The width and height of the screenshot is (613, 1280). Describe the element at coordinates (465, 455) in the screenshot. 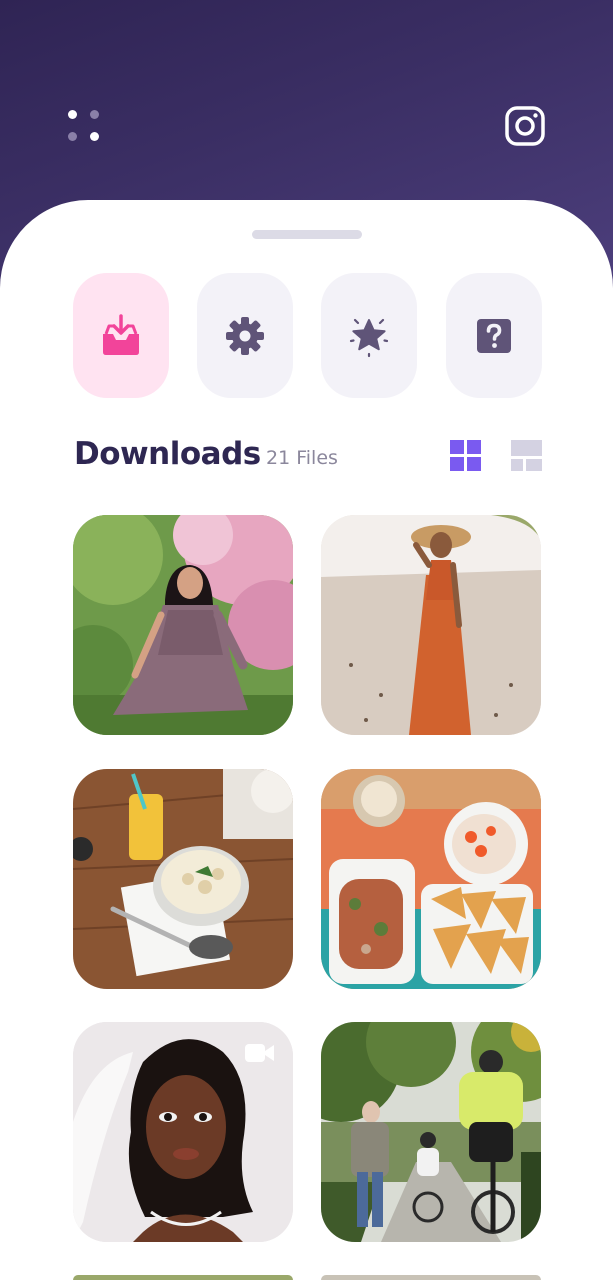

I see `grid-view-icon` at that location.